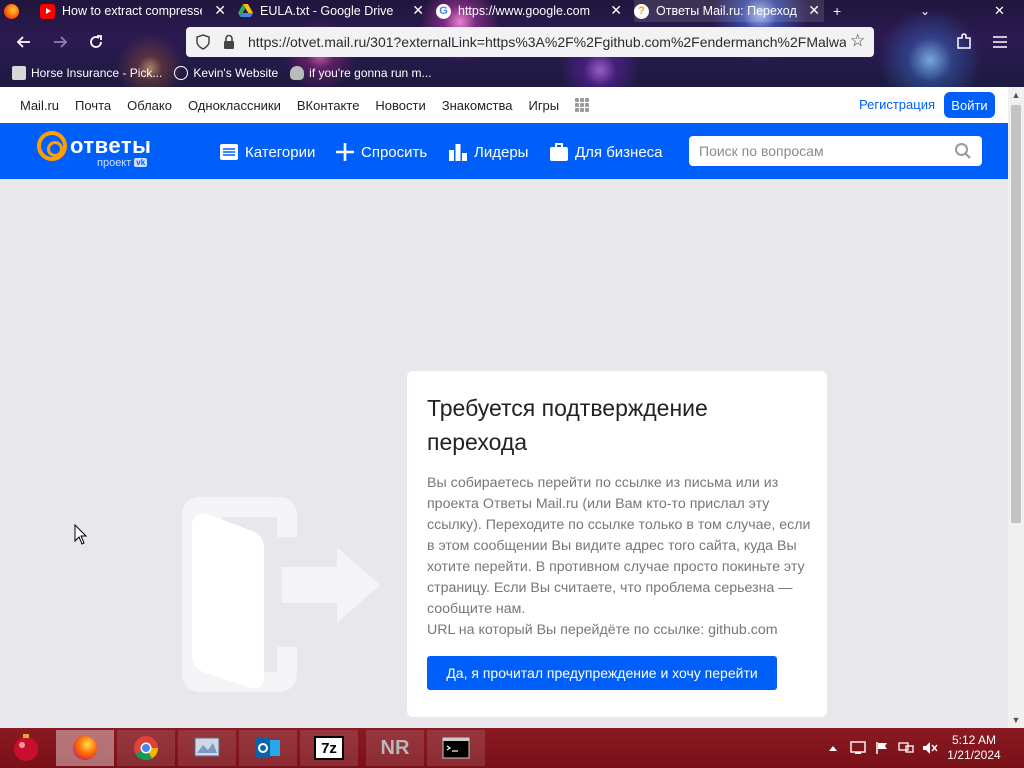 The height and width of the screenshot is (768, 1024). What do you see at coordinates (96, 42) in the screenshot?
I see `reload-button` at bounding box center [96, 42].